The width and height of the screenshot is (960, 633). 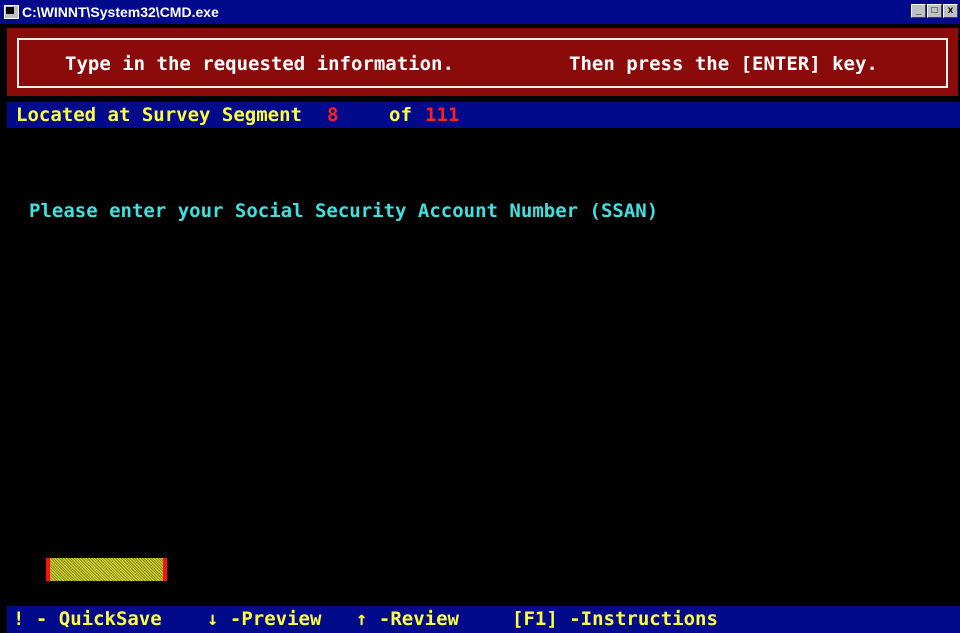 What do you see at coordinates (264, 619) in the screenshot?
I see `preview-key: ↓ -Preview` at bounding box center [264, 619].